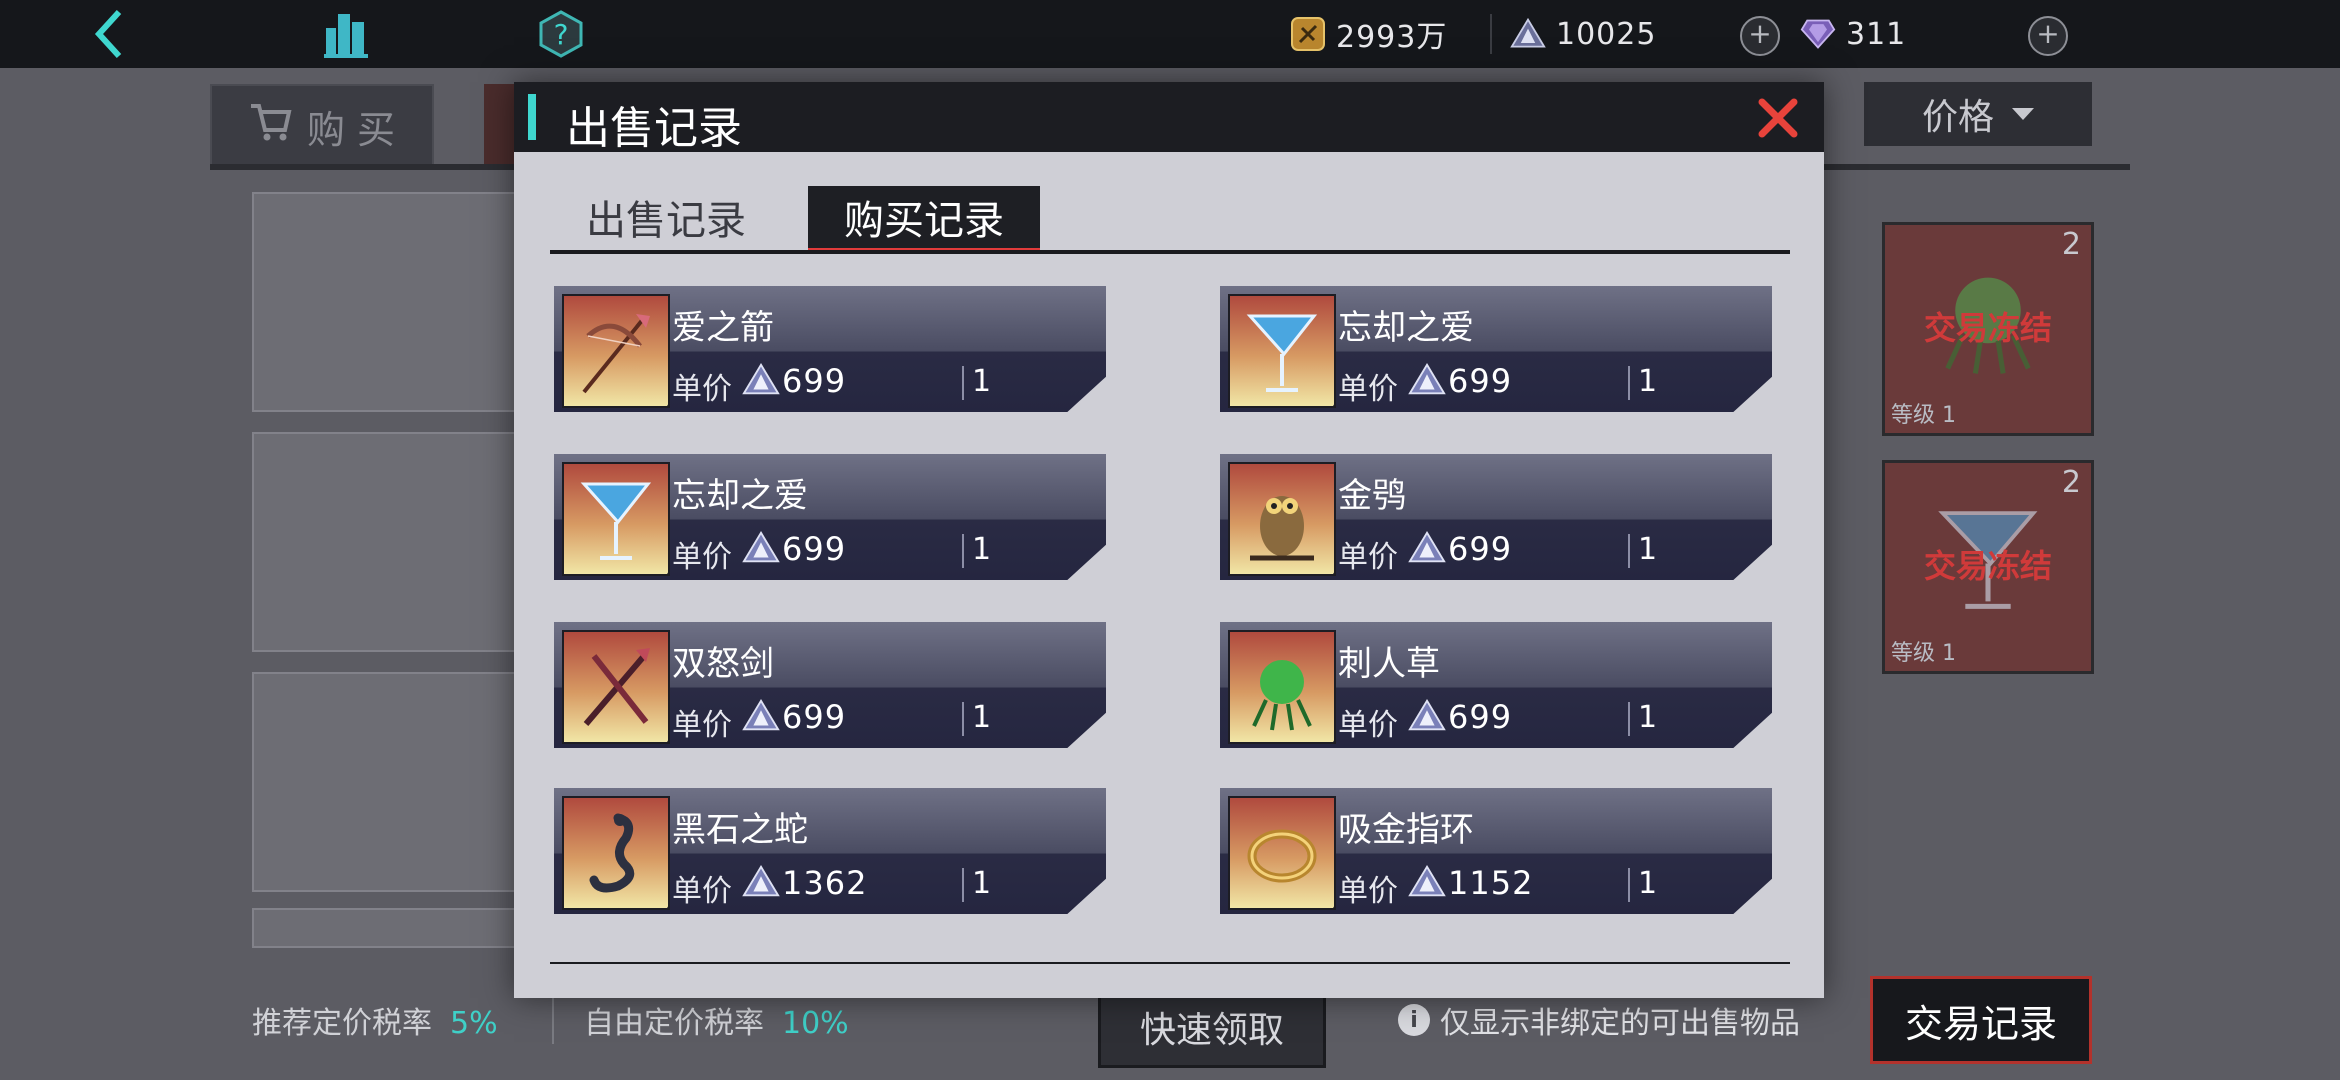 The width and height of the screenshot is (2340, 1080). What do you see at coordinates (830, 685) in the screenshot?
I see `record-card: 双怒剑 单价 699 1` at bounding box center [830, 685].